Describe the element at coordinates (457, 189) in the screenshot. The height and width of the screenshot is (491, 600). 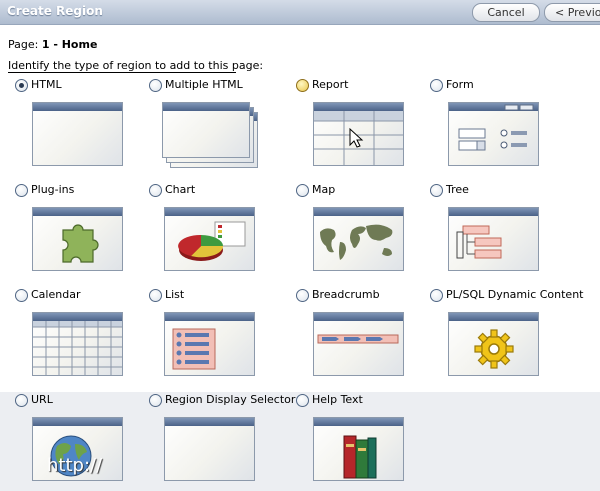
I see `option-label: Tree` at that location.